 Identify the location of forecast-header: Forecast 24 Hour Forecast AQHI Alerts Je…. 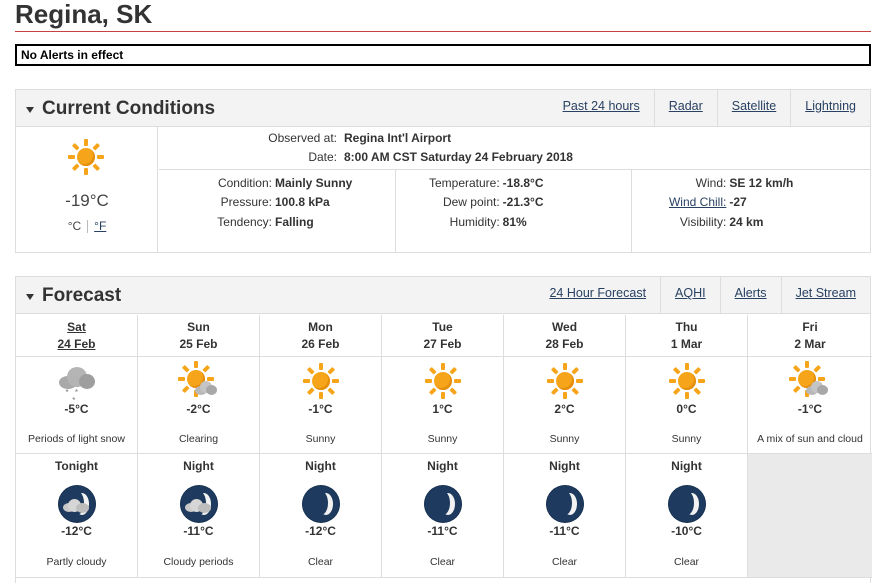
(443, 295).